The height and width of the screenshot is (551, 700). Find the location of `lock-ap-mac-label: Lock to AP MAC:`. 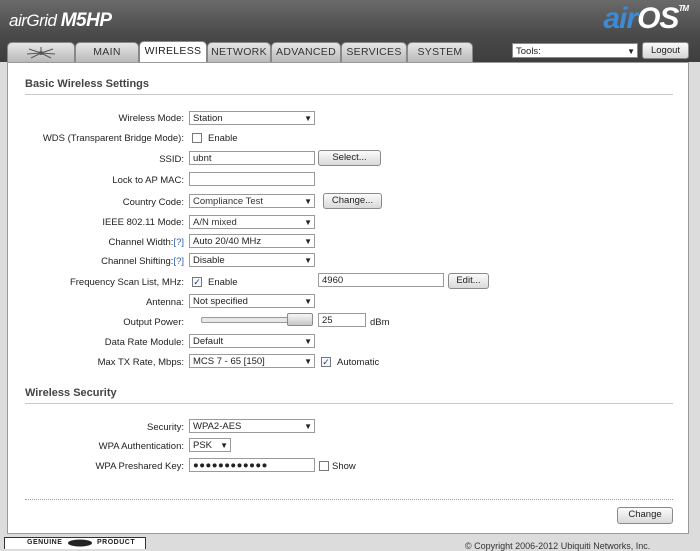

lock-ap-mac-label: Lock to AP MAC: is located at coordinates (148, 180).